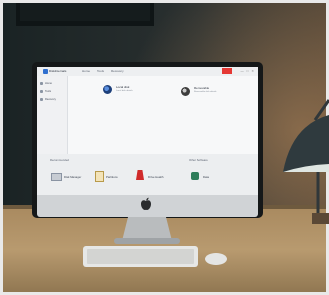  I want to click on monitor-stand-base, so click(147, 241).